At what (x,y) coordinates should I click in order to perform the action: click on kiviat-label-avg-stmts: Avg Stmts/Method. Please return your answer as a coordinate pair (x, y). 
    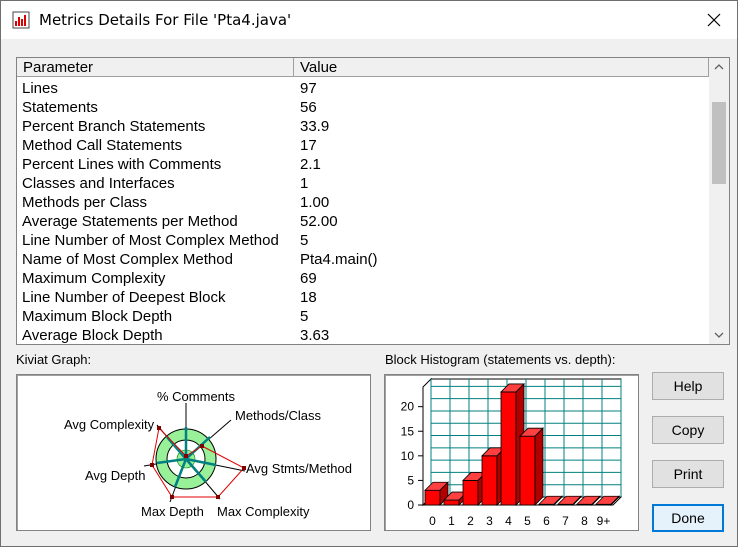
    Looking at the image, I should click on (299, 468).